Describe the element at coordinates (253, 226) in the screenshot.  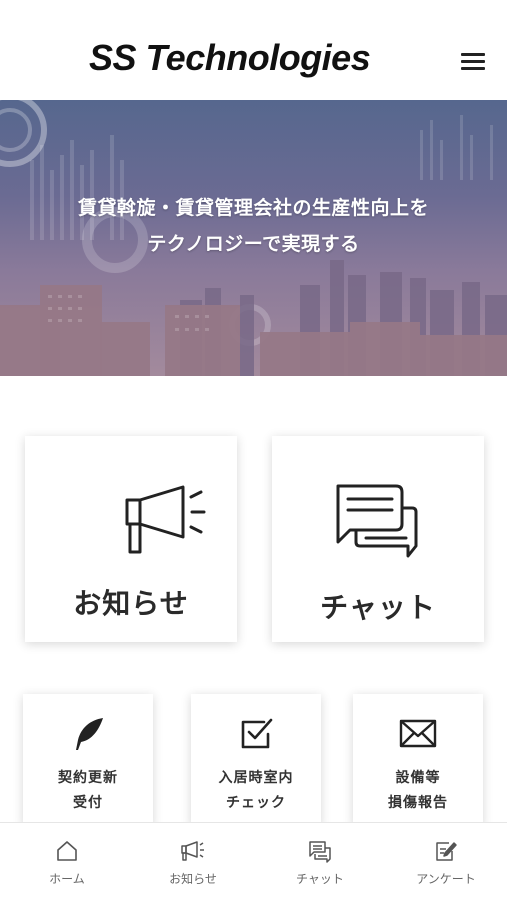
I see `hero-tagline: 賃貸斡旋・賃貸管理会社の生産性向上を テクノロジーで実現する` at that location.